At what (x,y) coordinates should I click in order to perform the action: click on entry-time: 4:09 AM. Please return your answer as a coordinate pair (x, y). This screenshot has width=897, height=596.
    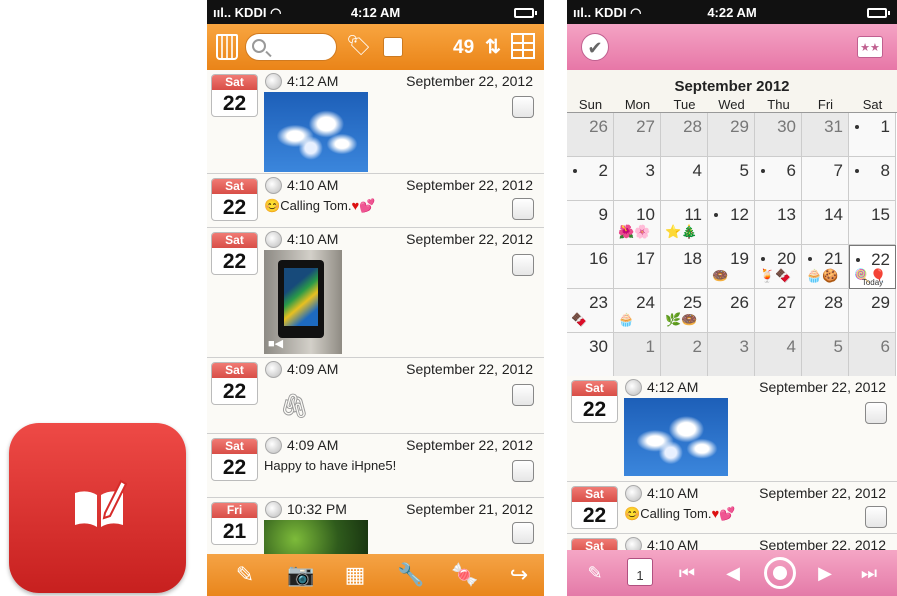
    Looking at the image, I should click on (313, 369).